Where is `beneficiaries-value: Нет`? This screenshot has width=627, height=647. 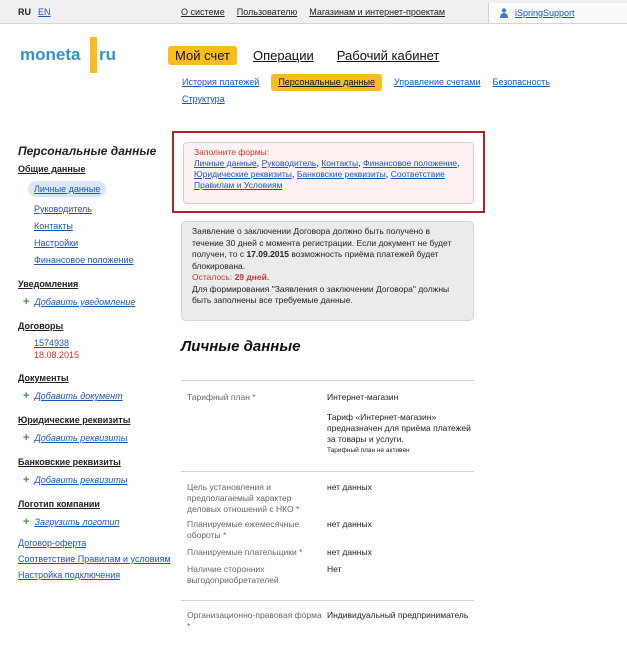
beneficiaries-value: Нет is located at coordinates (334, 569).